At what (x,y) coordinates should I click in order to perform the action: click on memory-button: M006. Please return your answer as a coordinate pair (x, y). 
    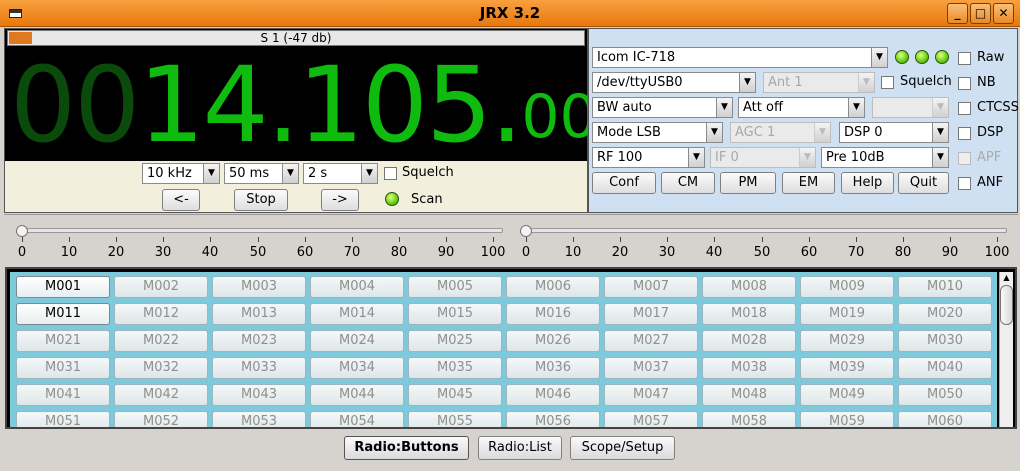
    Looking at the image, I should click on (553, 287).